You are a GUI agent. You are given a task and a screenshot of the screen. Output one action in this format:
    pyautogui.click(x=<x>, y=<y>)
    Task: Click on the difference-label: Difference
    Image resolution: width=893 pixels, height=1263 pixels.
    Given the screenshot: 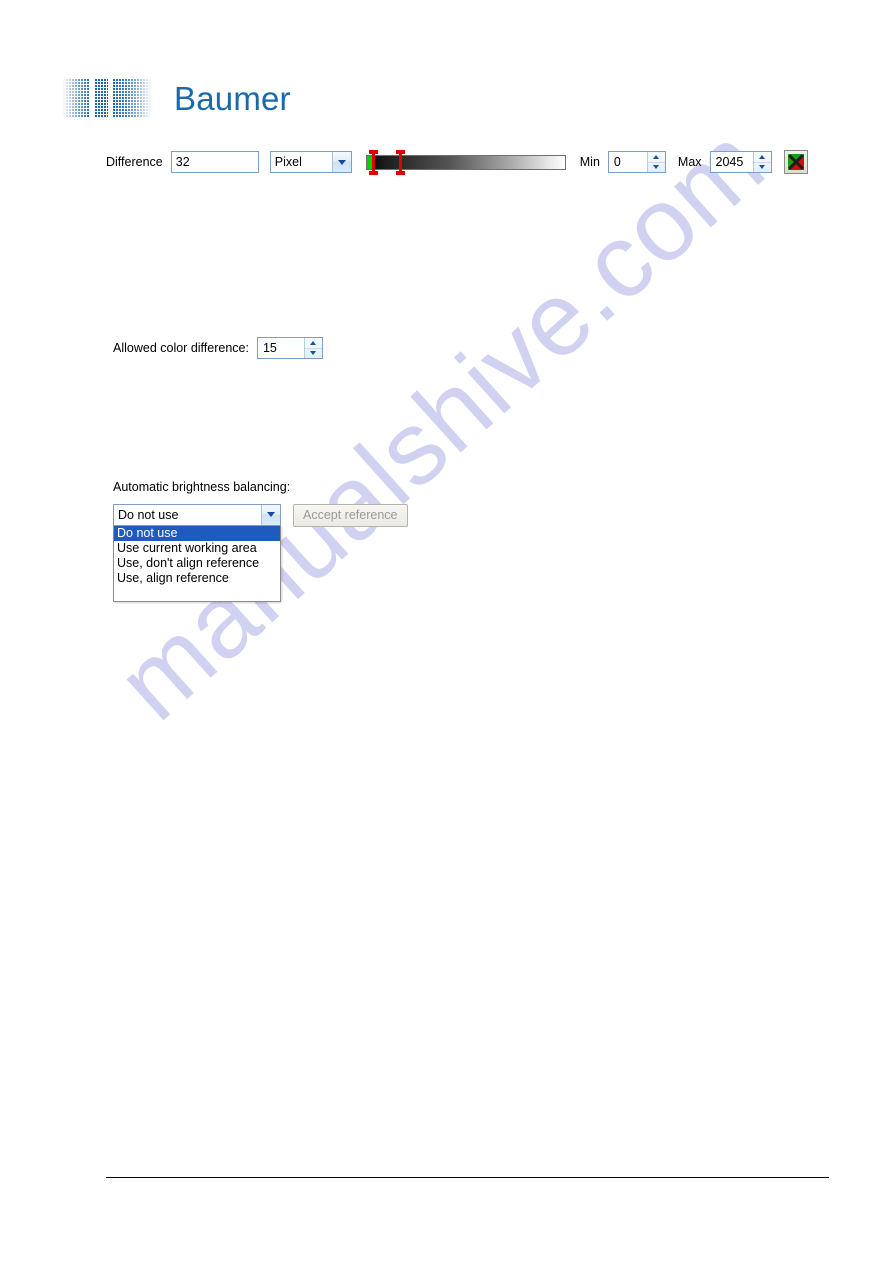 What is the action you would take?
    pyautogui.click(x=134, y=161)
    